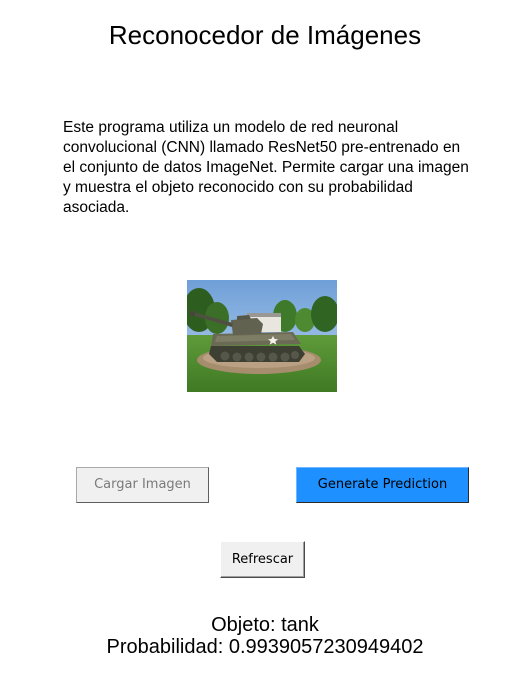 The image size is (530, 676). Describe the element at coordinates (382, 485) in the screenshot. I see `generate-prediction-button: Generate Prediction` at that location.